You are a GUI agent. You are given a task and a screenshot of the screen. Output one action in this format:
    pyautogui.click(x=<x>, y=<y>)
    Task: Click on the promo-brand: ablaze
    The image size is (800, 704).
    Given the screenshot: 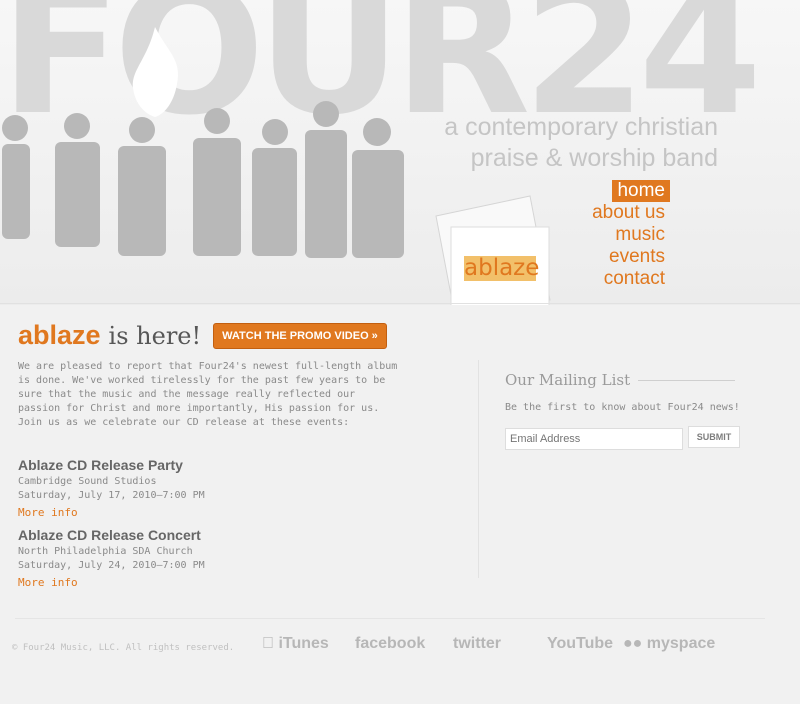 What is the action you would take?
    pyautogui.click(x=59, y=335)
    